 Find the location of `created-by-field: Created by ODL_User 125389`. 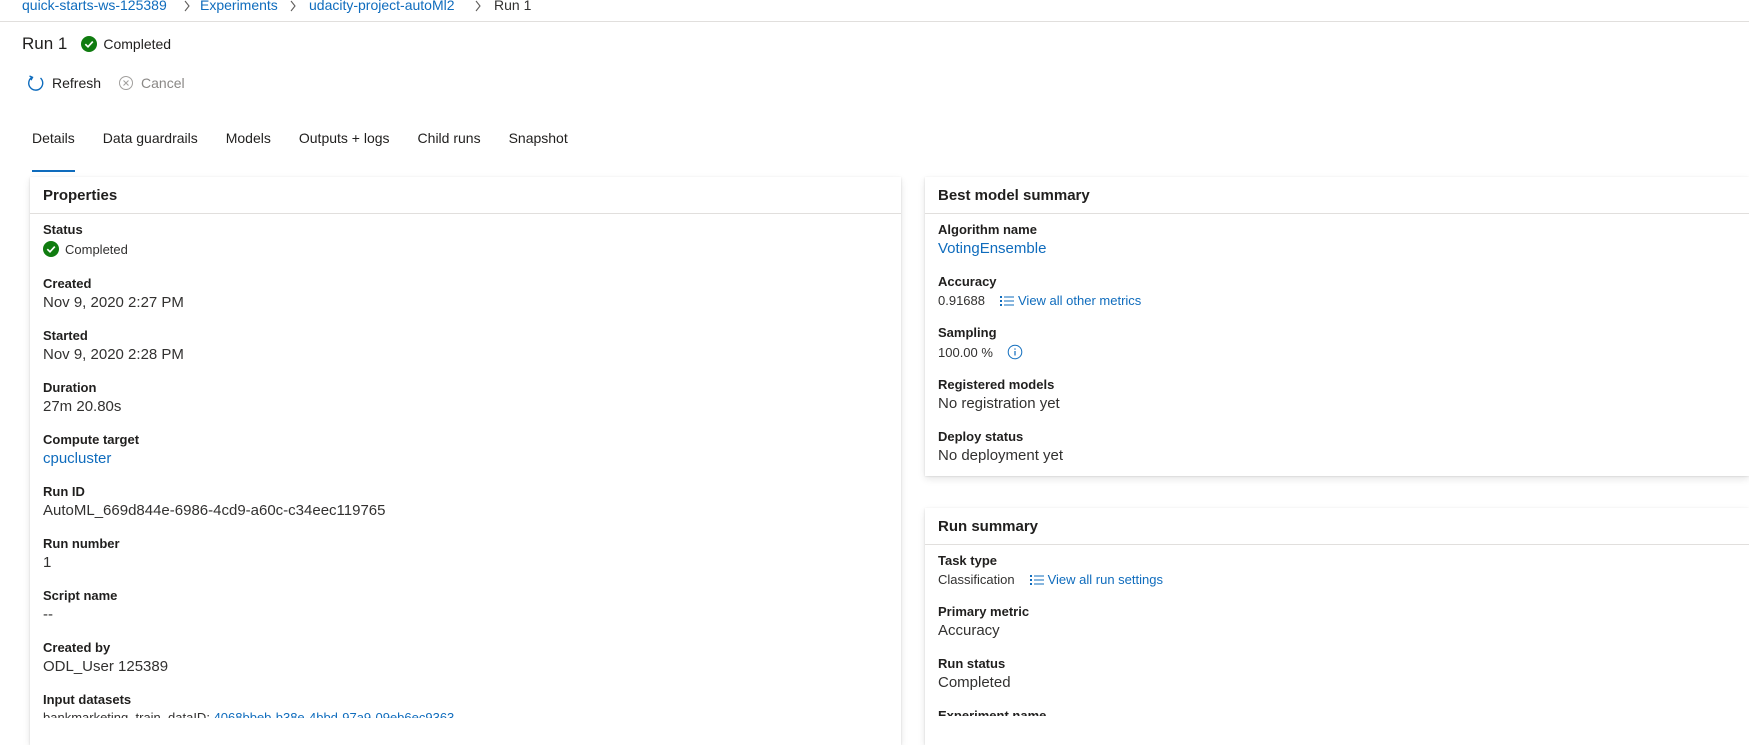

created-by-field: Created by ODL_User 125389 is located at coordinates (105, 657).